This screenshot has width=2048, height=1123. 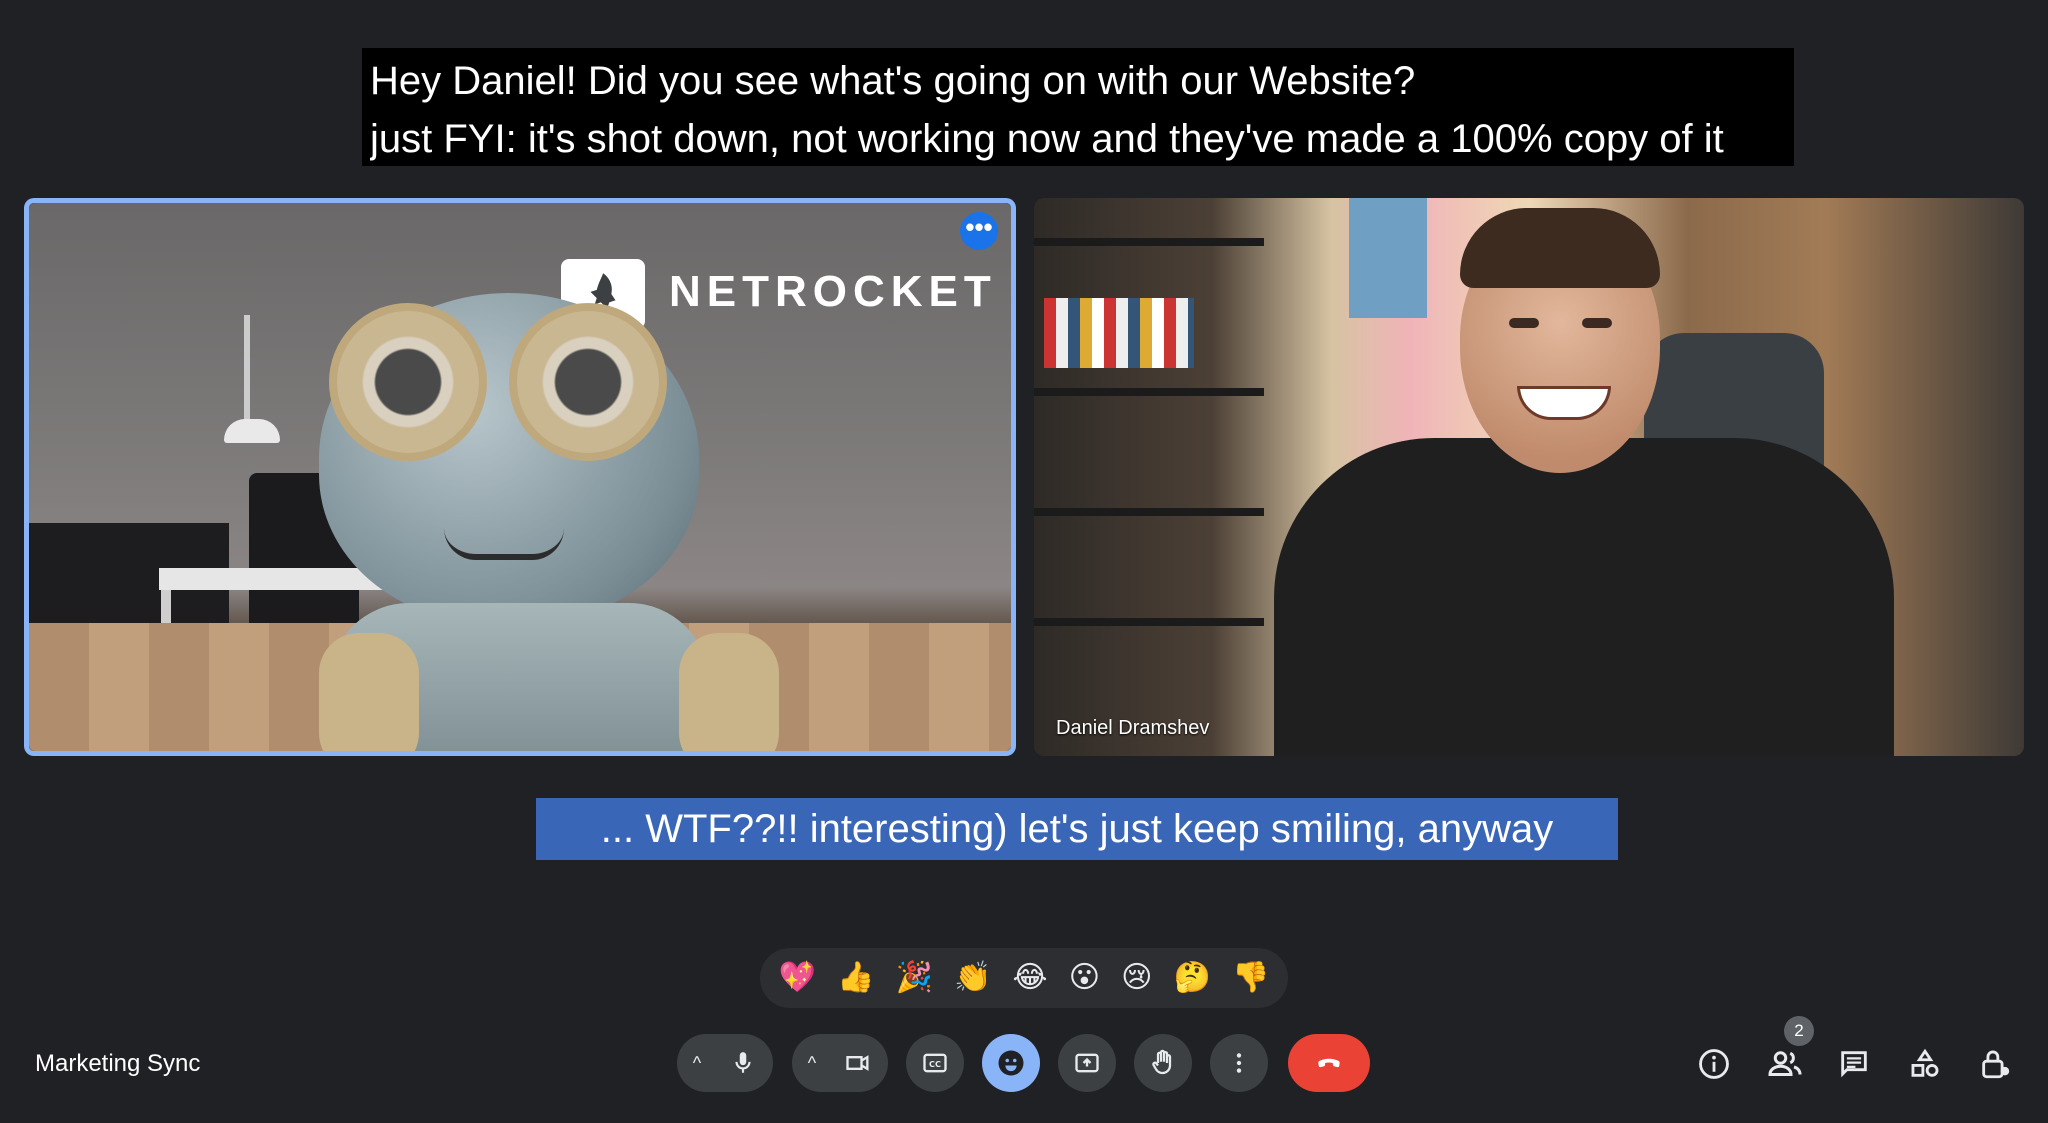 I want to click on camera-options-chevron: ^, so click(x=812, y=1063).